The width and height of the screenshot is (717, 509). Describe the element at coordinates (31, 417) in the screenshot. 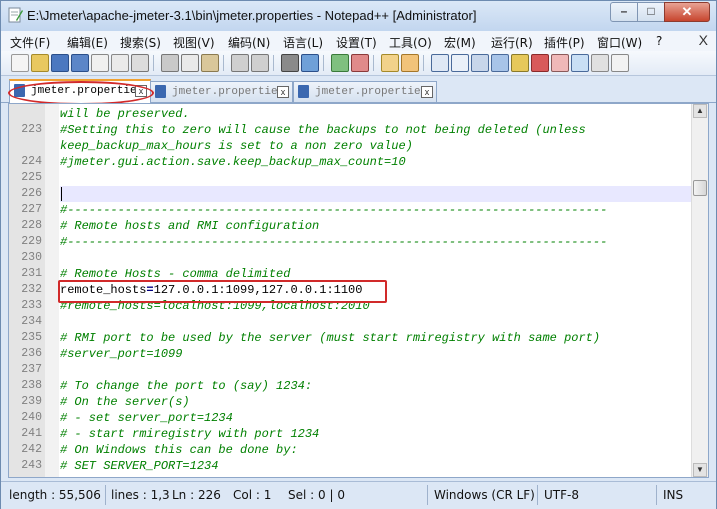

I see `line-number: 240` at that location.